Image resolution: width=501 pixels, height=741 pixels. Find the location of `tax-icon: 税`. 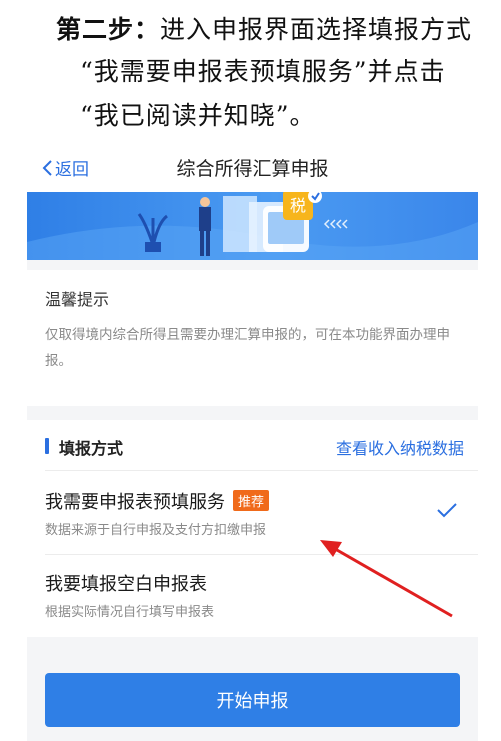

tax-icon: 税 is located at coordinates (302, 206).